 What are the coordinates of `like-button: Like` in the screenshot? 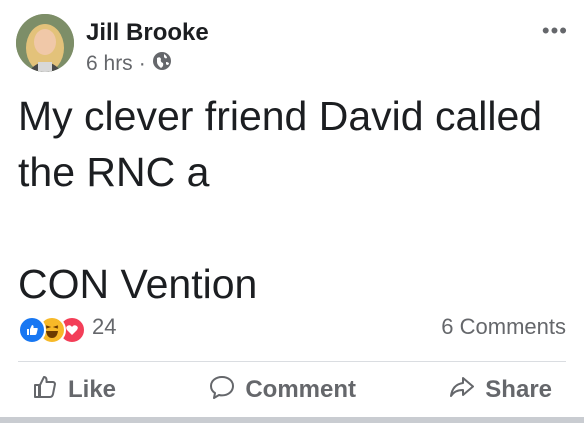 It's located at (74, 390).